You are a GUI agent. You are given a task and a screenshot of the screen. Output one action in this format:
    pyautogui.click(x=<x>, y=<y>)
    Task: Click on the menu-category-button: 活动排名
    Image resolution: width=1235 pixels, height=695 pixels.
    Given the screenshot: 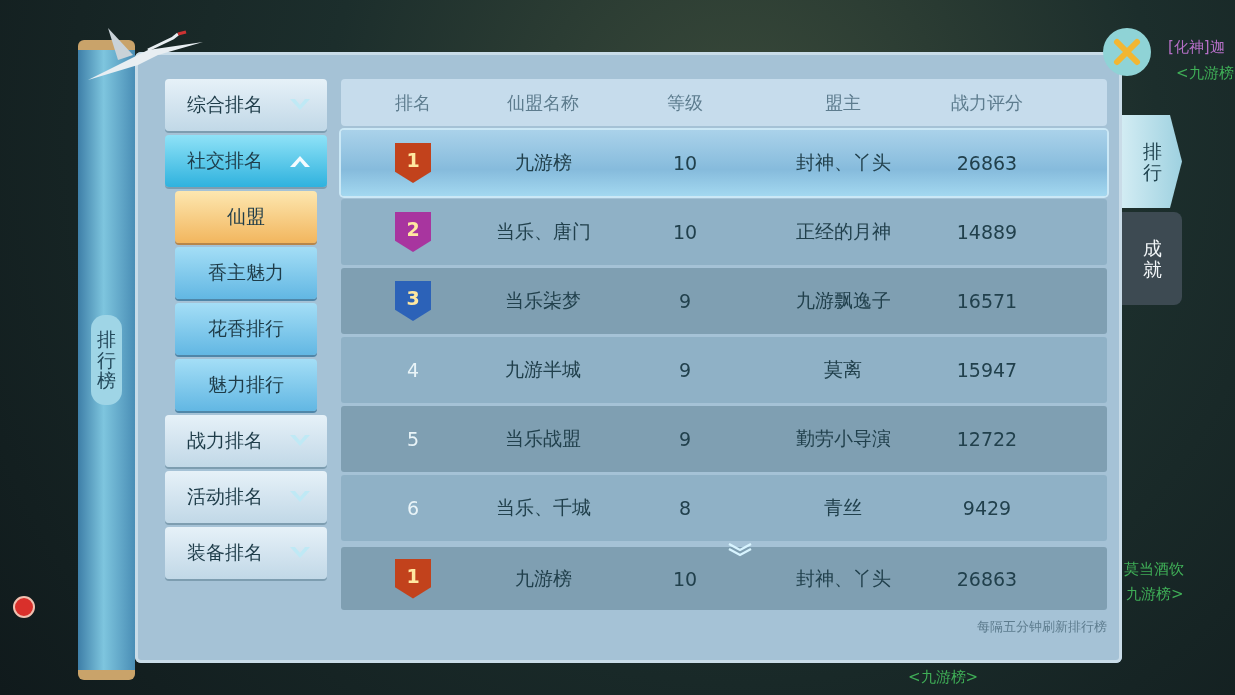 What is the action you would take?
    pyautogui.click(x=246, y=497)
    